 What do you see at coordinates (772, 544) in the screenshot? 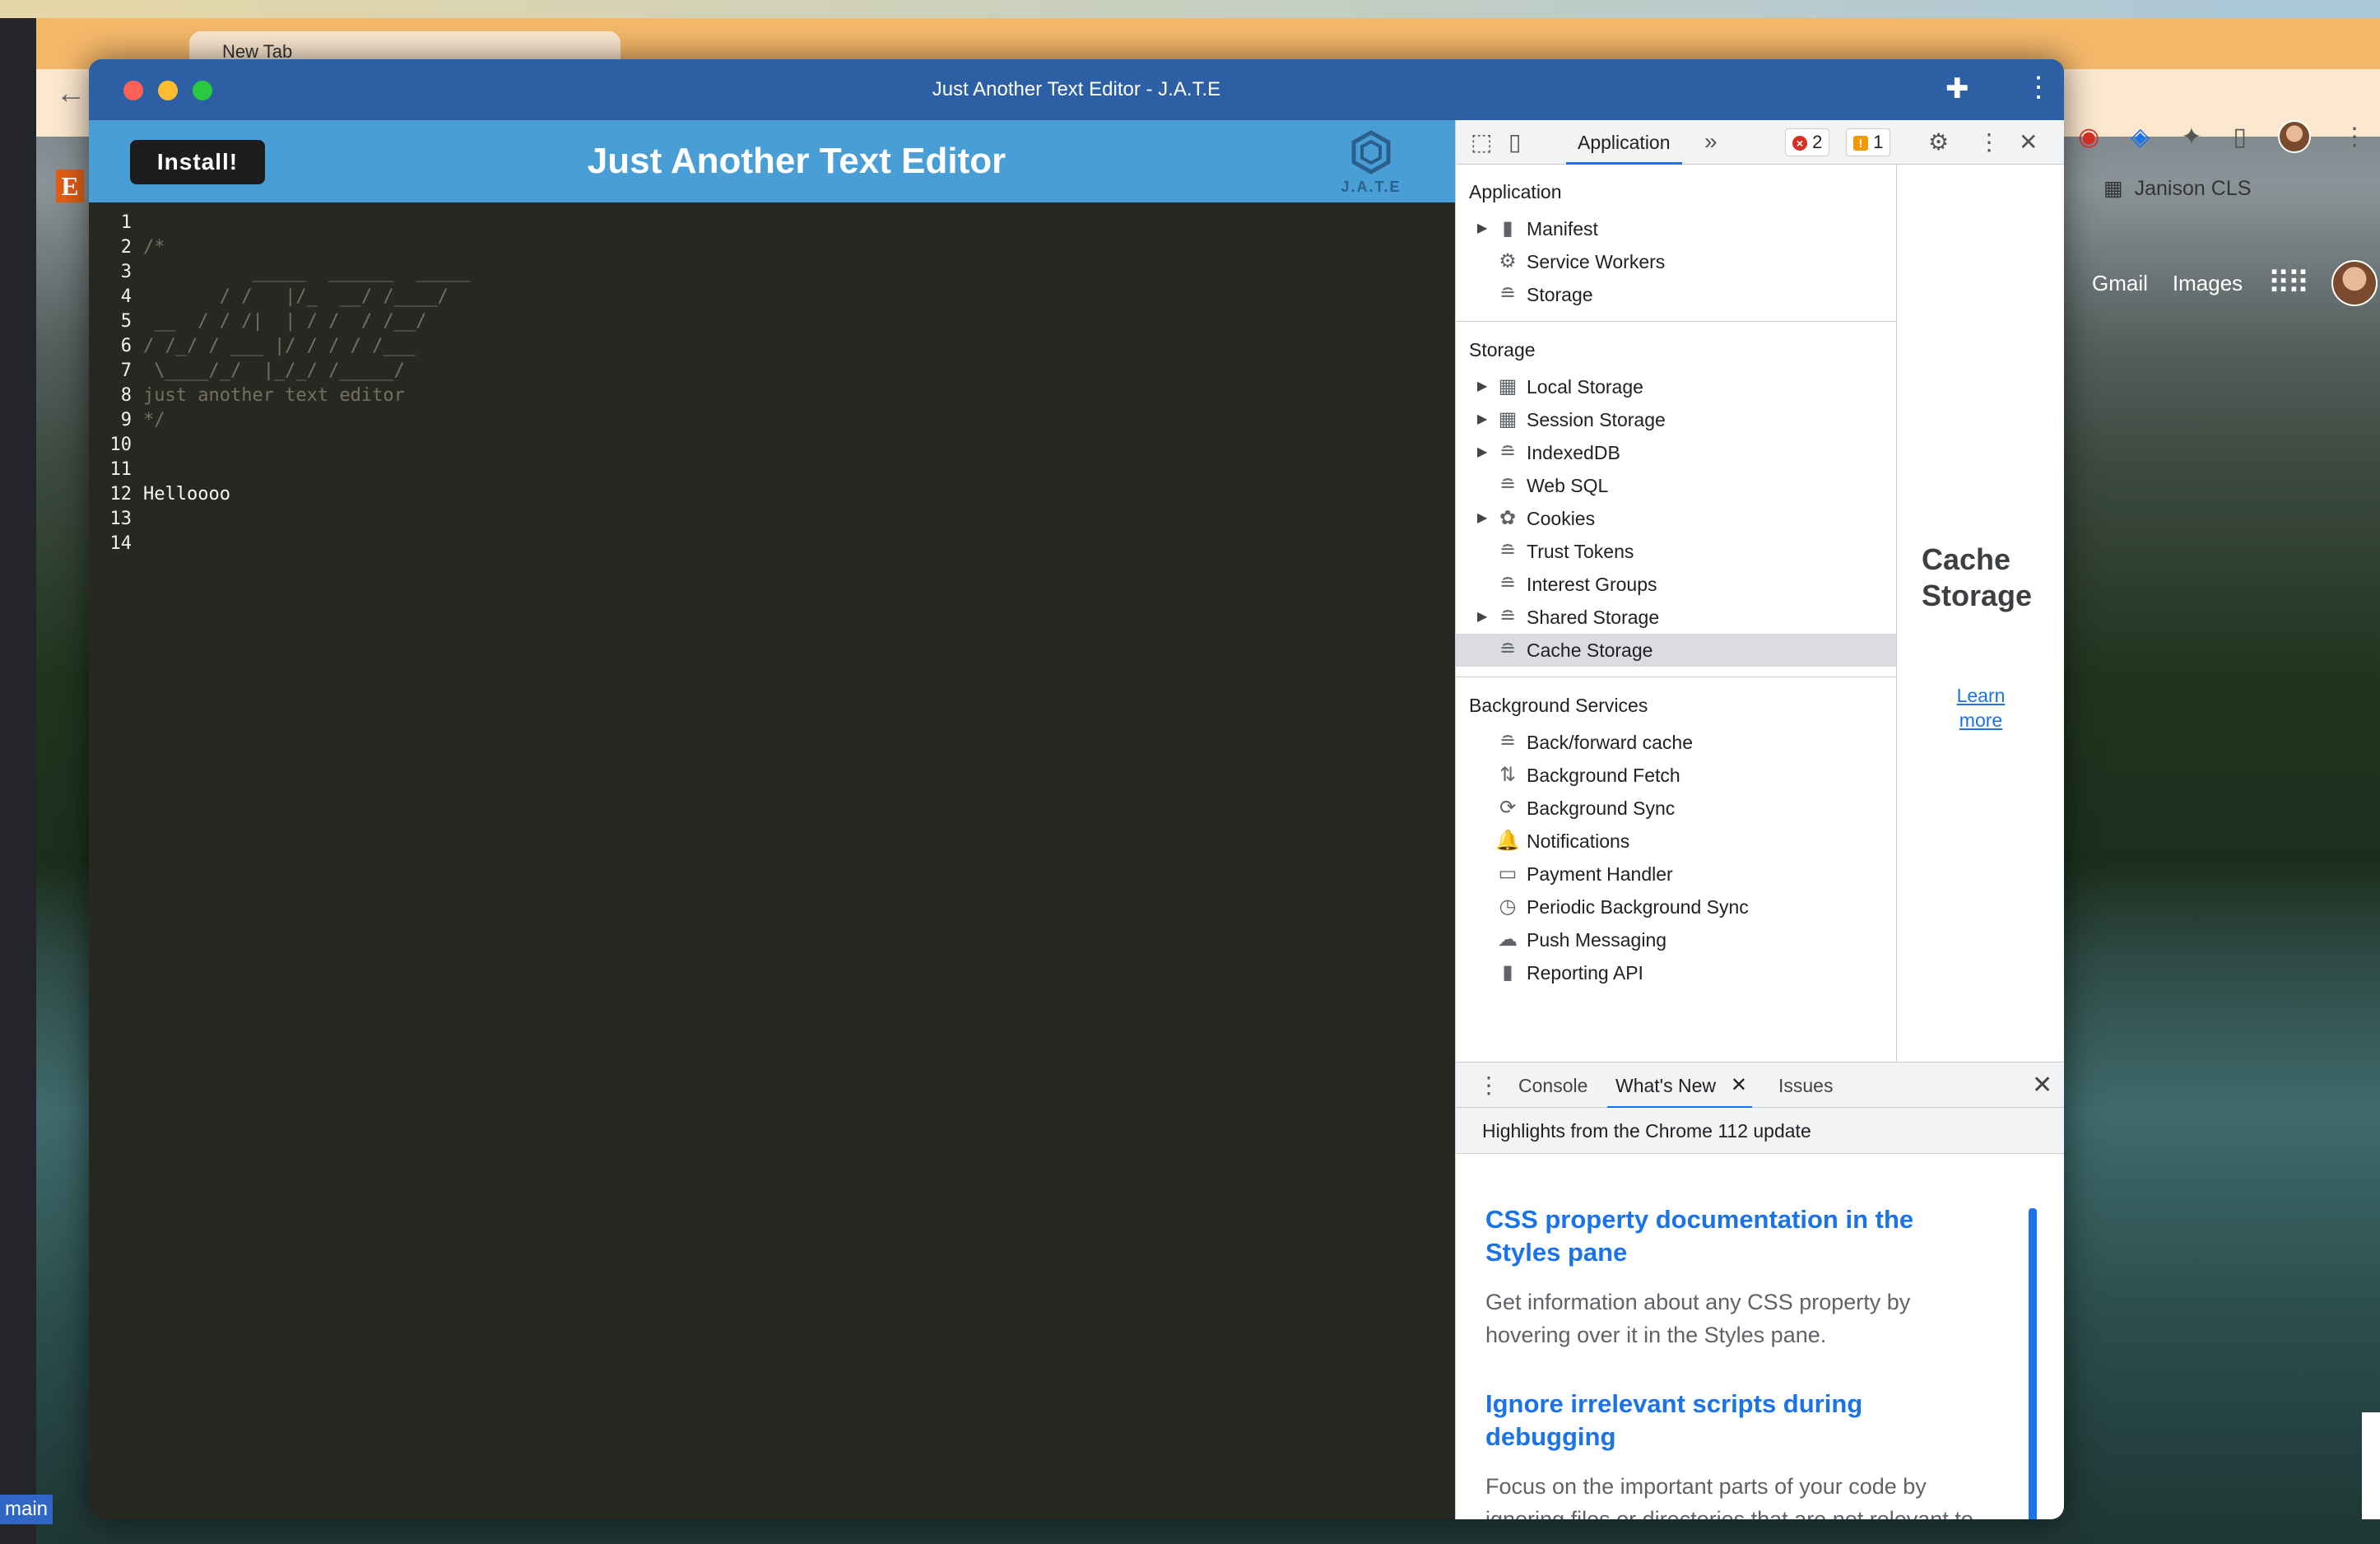
I see `editor-line: 14` at bounding box center [772, 544].